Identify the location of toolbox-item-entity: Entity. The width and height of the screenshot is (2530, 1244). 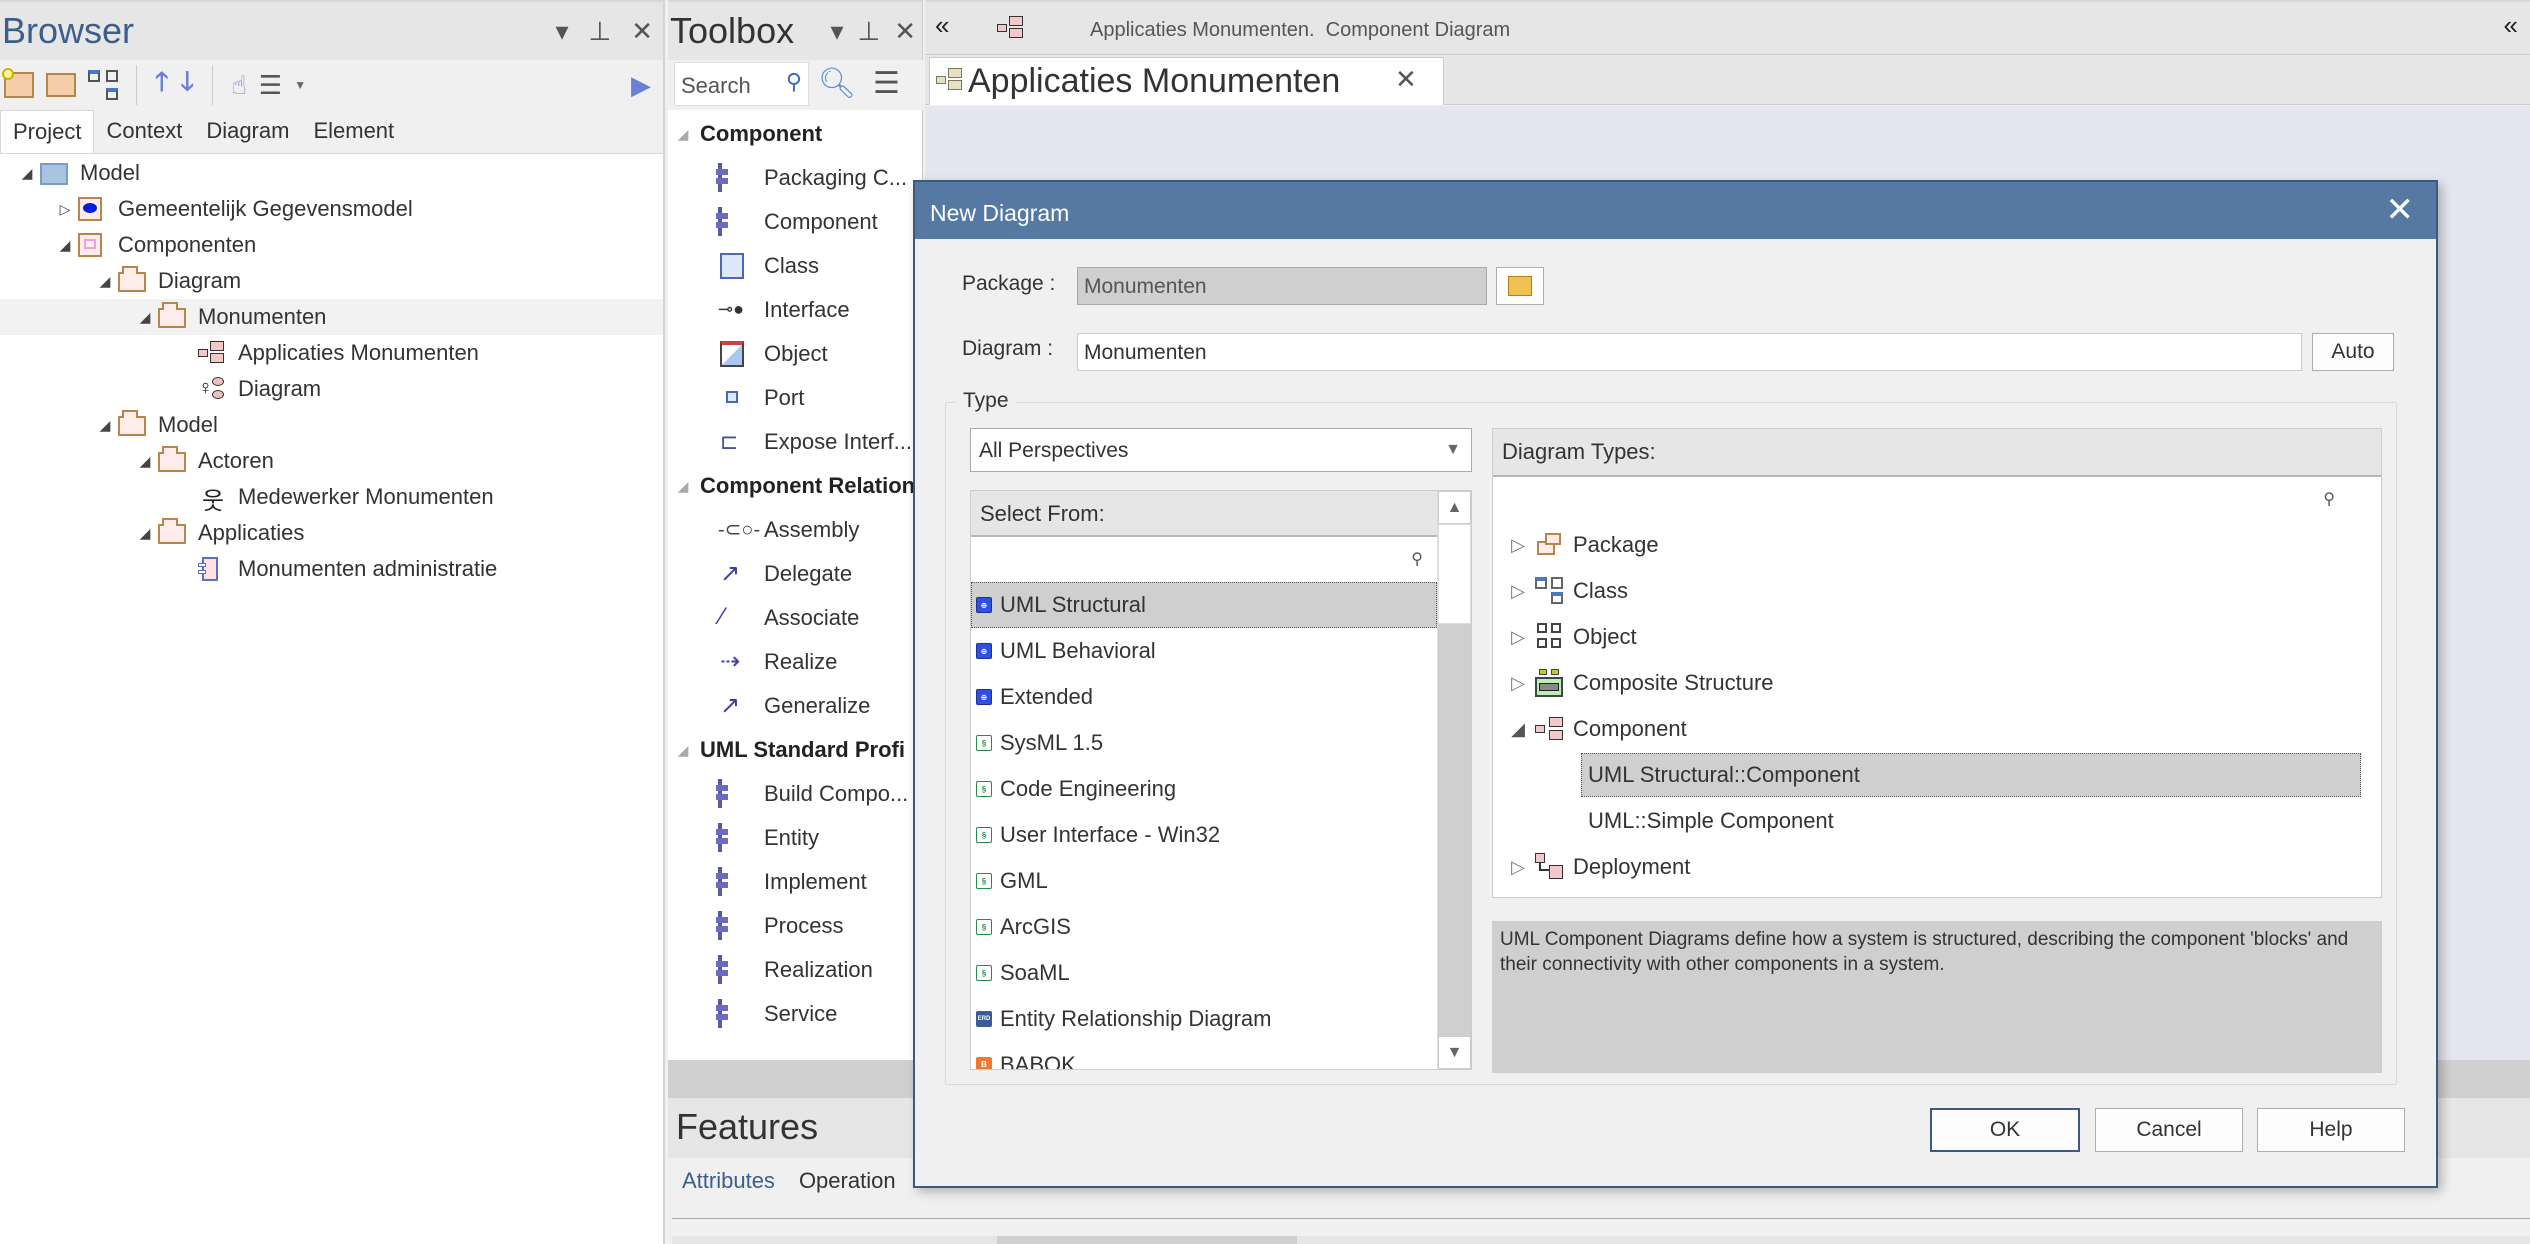
(795, 838).